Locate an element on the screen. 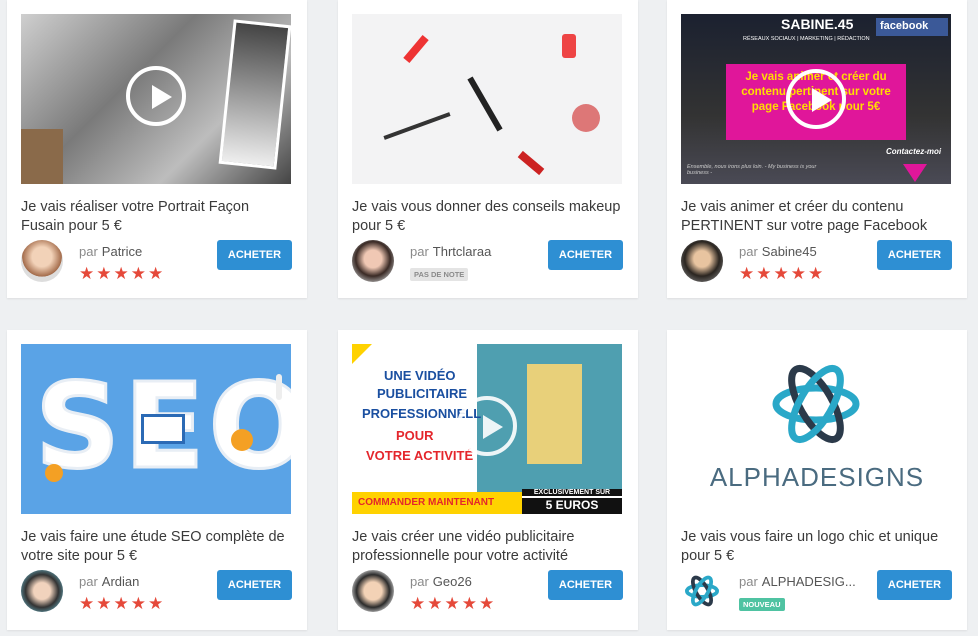  seller-byline: par Geo26 is located at coordinates (441, 581).